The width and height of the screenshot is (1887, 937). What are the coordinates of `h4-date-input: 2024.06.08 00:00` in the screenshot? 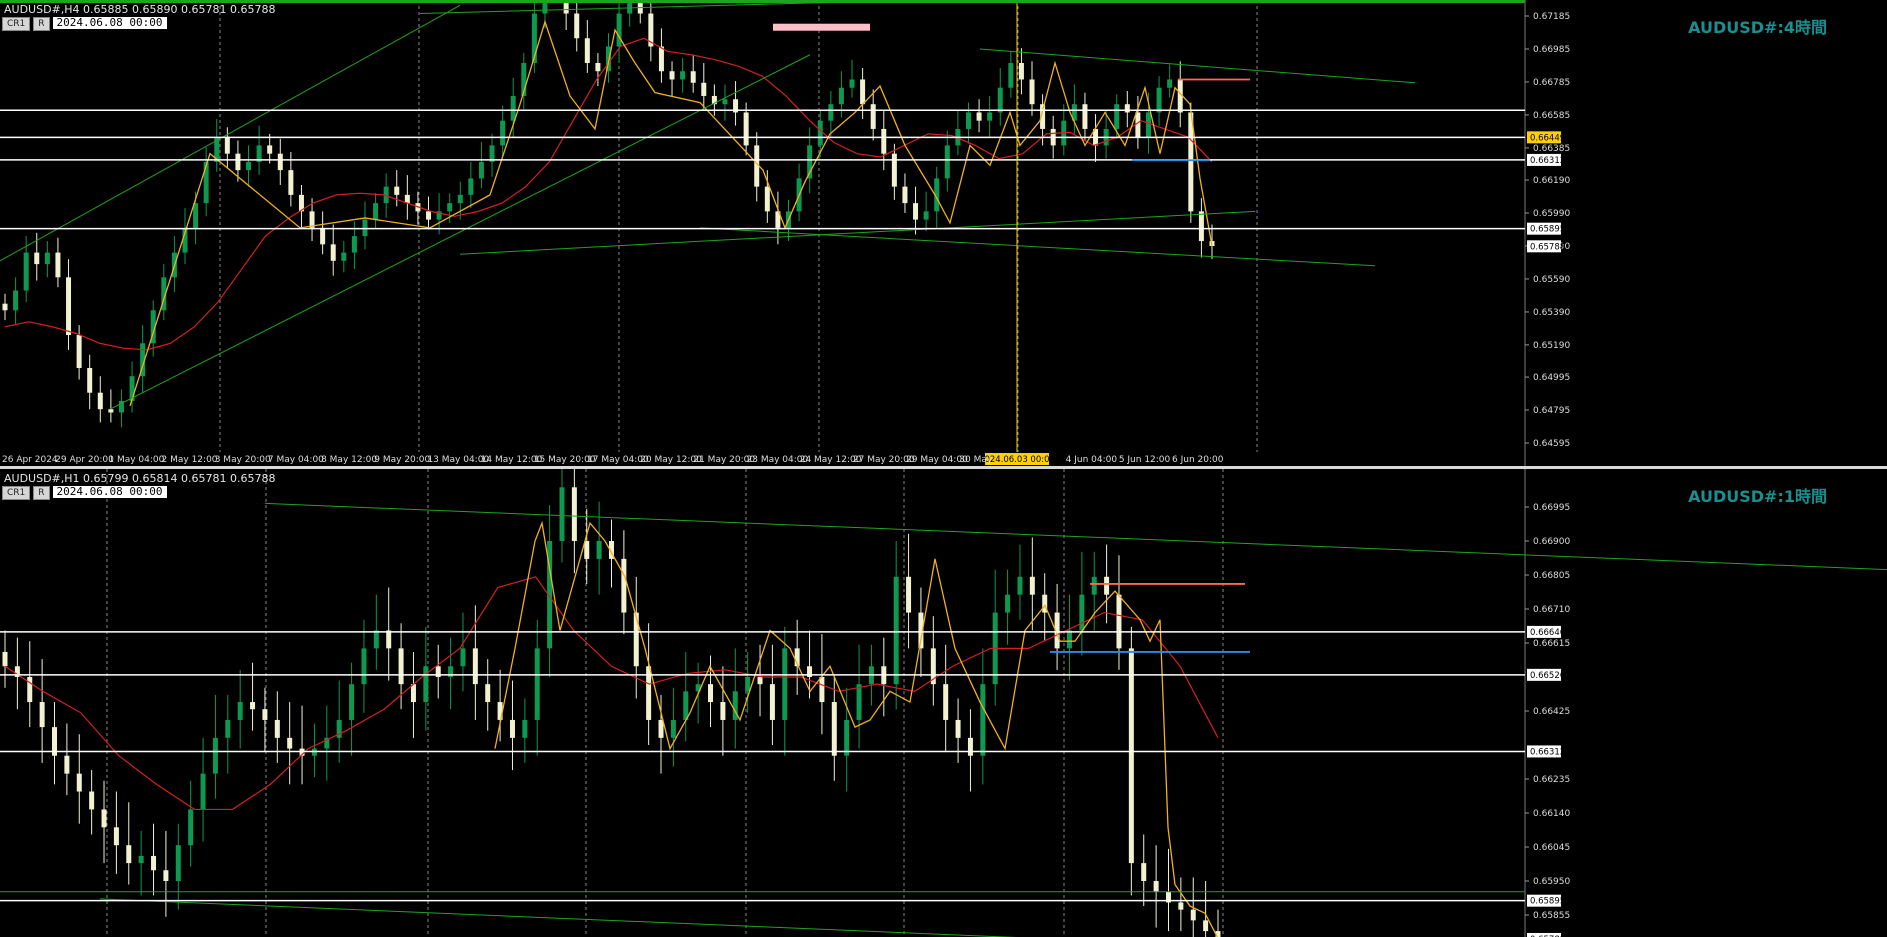 It's located at (109, 23).